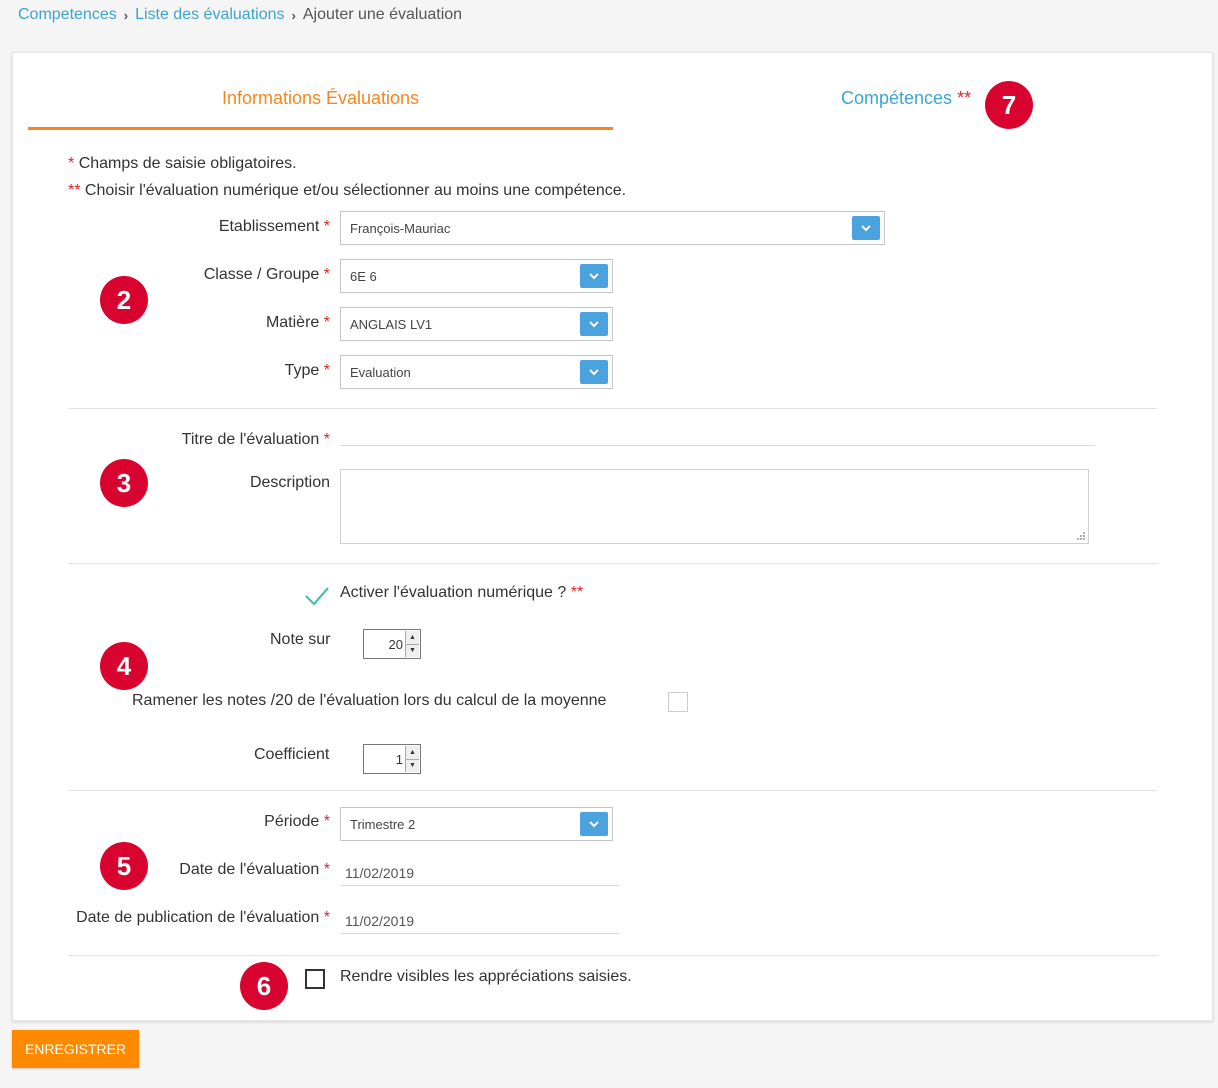 The width and height of the screenshot is (1218, 1088). I want to click on breadcrumb-liste-evaluations: Liste des évaluations, so click(209, 15).